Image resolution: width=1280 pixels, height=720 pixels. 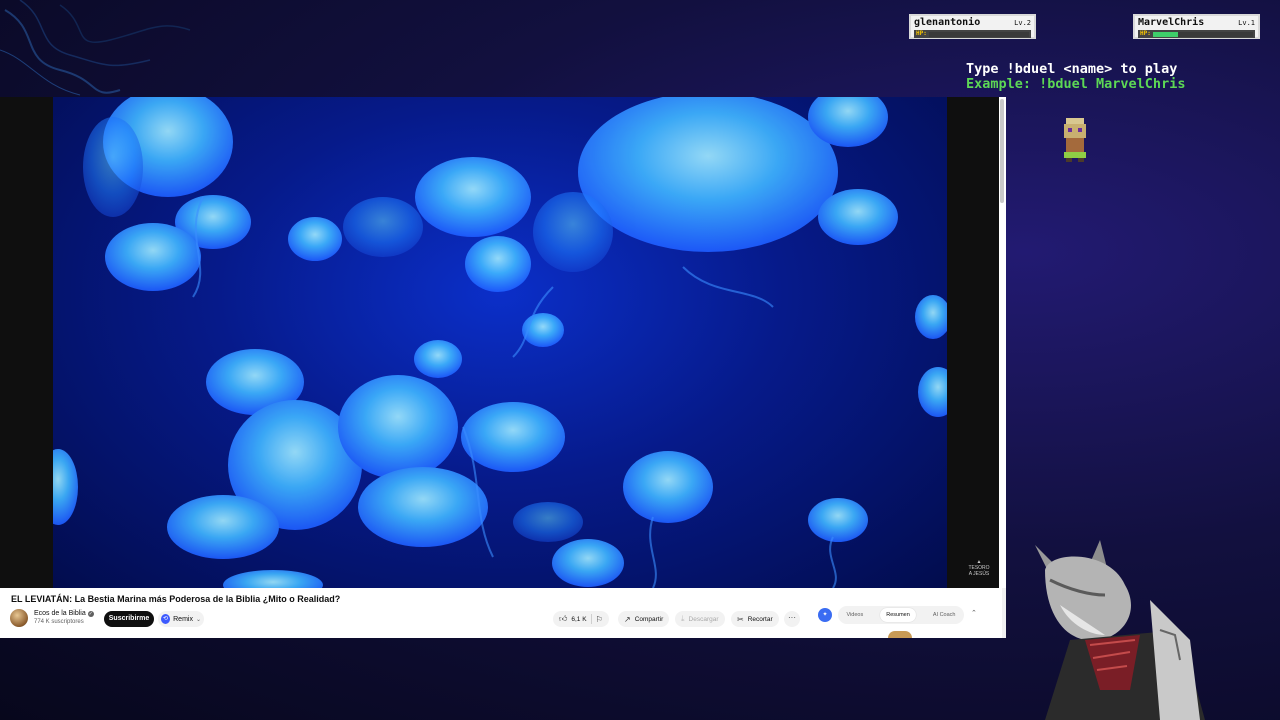 I want to click on scrollbar-thumb, so click(x=1002, y=151).